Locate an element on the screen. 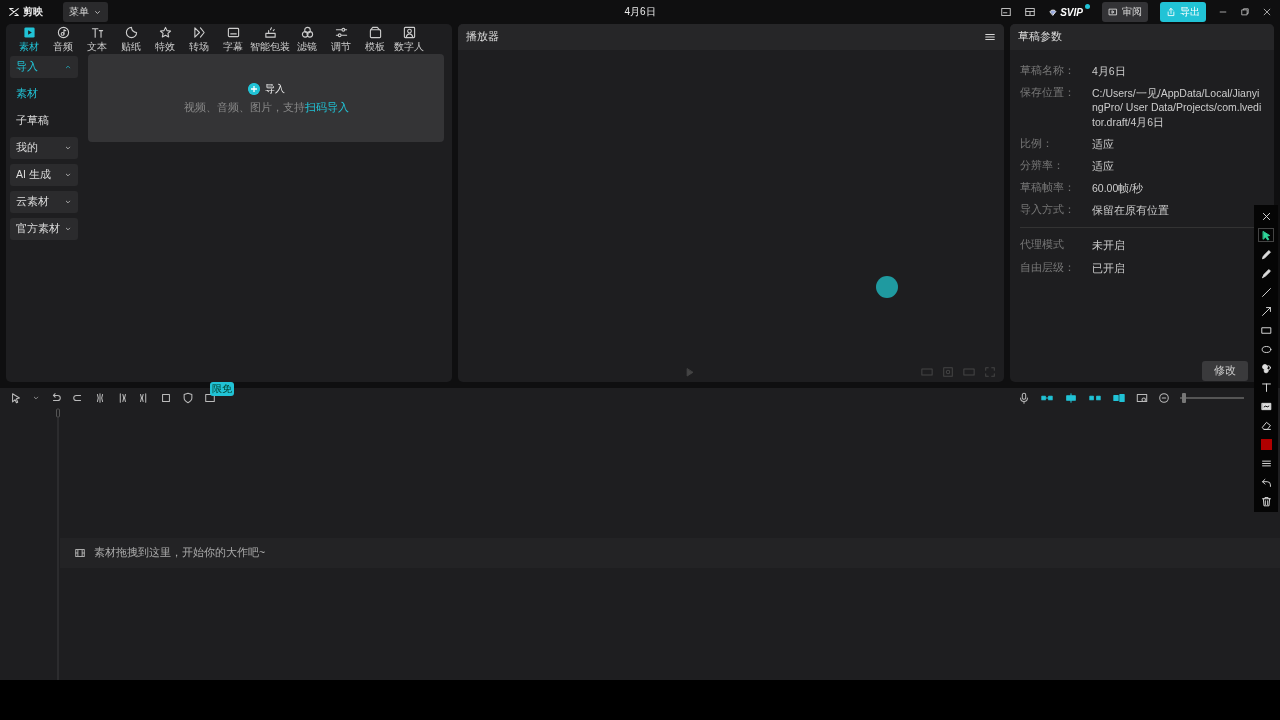 The width and height of the screenshot is (1280, 720). ellipse-icon is located at coordinates (1266, 349).